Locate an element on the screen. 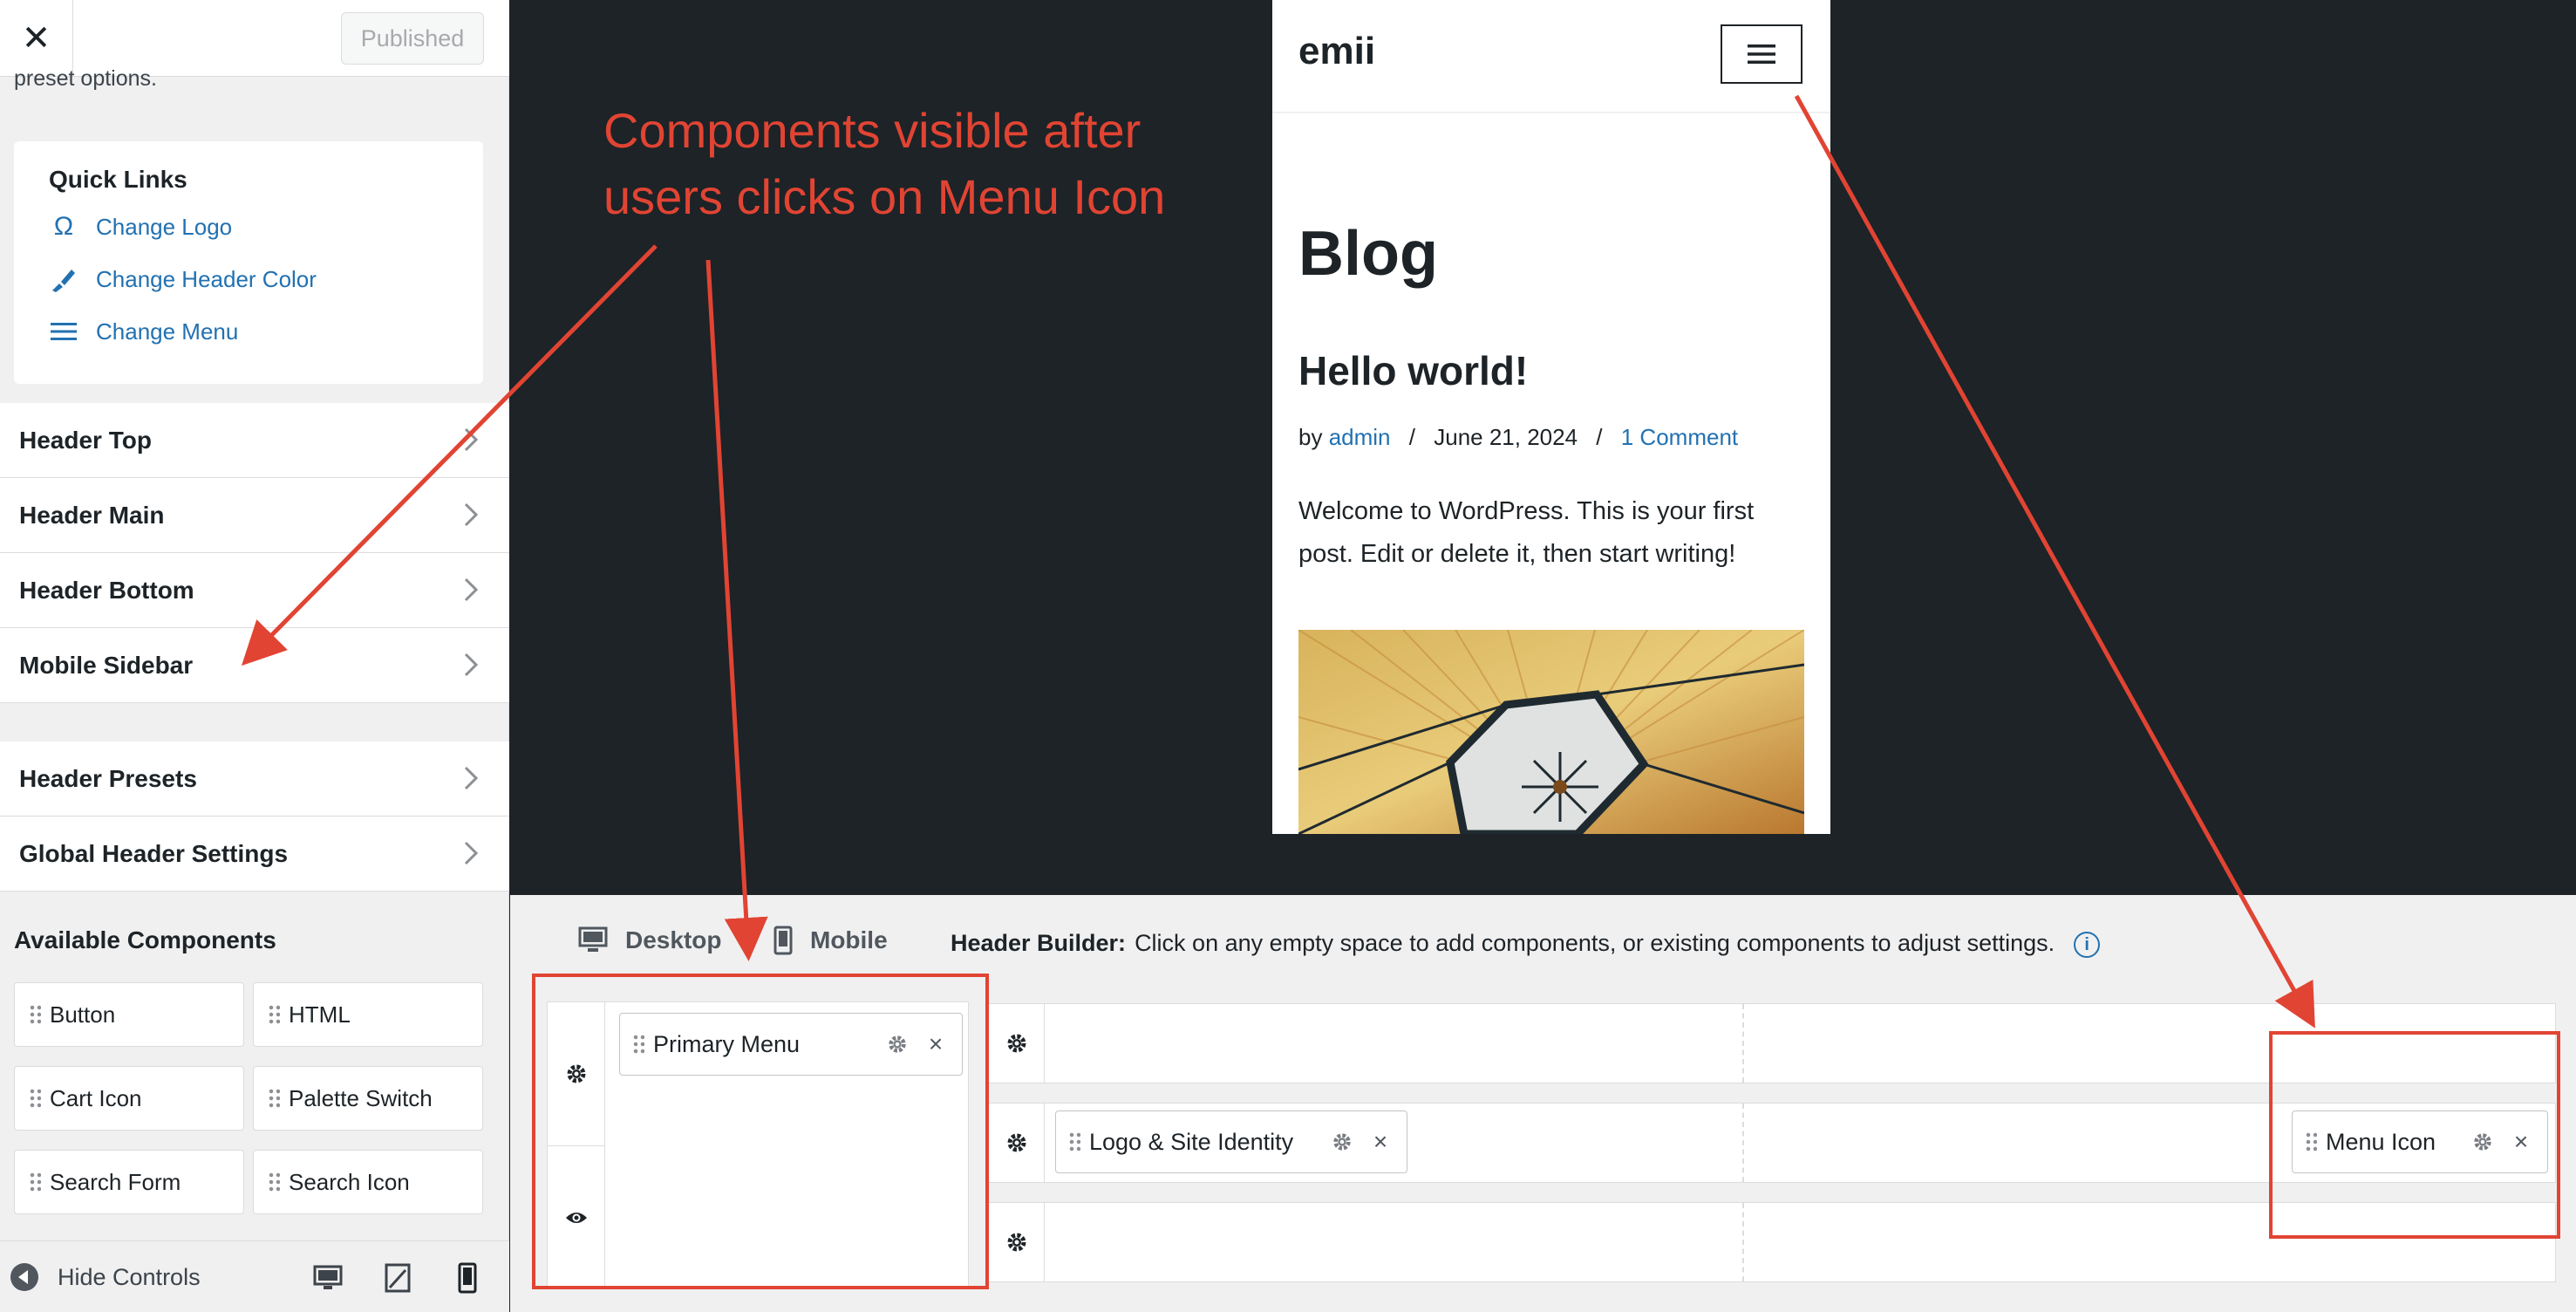  section-label: Mobile Sidebar is located at coordinates (107, 665).